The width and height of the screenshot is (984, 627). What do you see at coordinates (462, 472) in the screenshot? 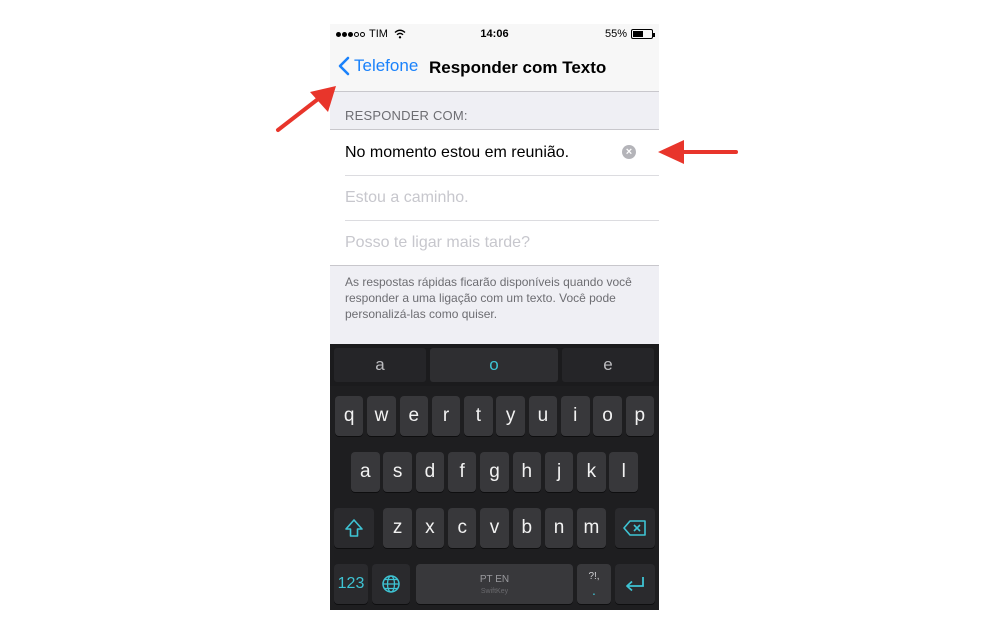
I see `key-f: f` at bounding box center [462, 472].